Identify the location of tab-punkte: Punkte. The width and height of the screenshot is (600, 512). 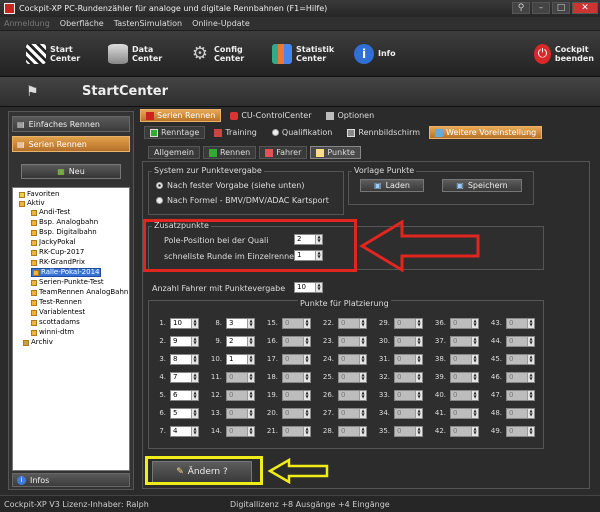
(335, 152).